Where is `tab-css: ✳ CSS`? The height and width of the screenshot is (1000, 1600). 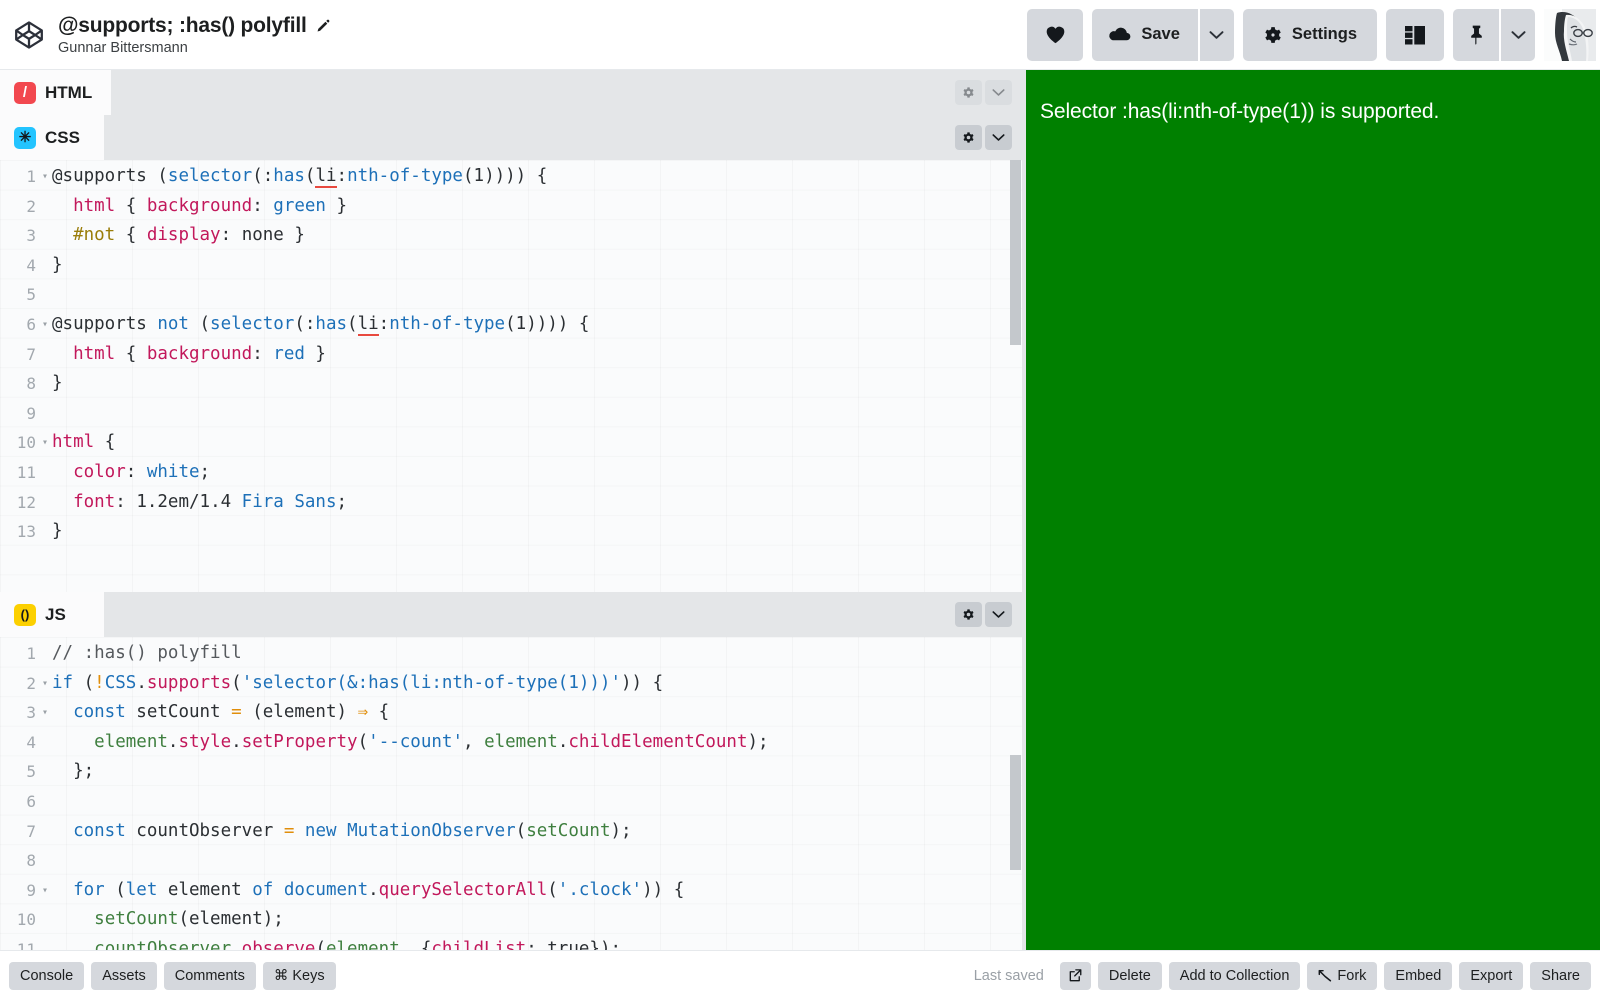
tab-css: ✳ CSS is located at coordinates (52, 137).